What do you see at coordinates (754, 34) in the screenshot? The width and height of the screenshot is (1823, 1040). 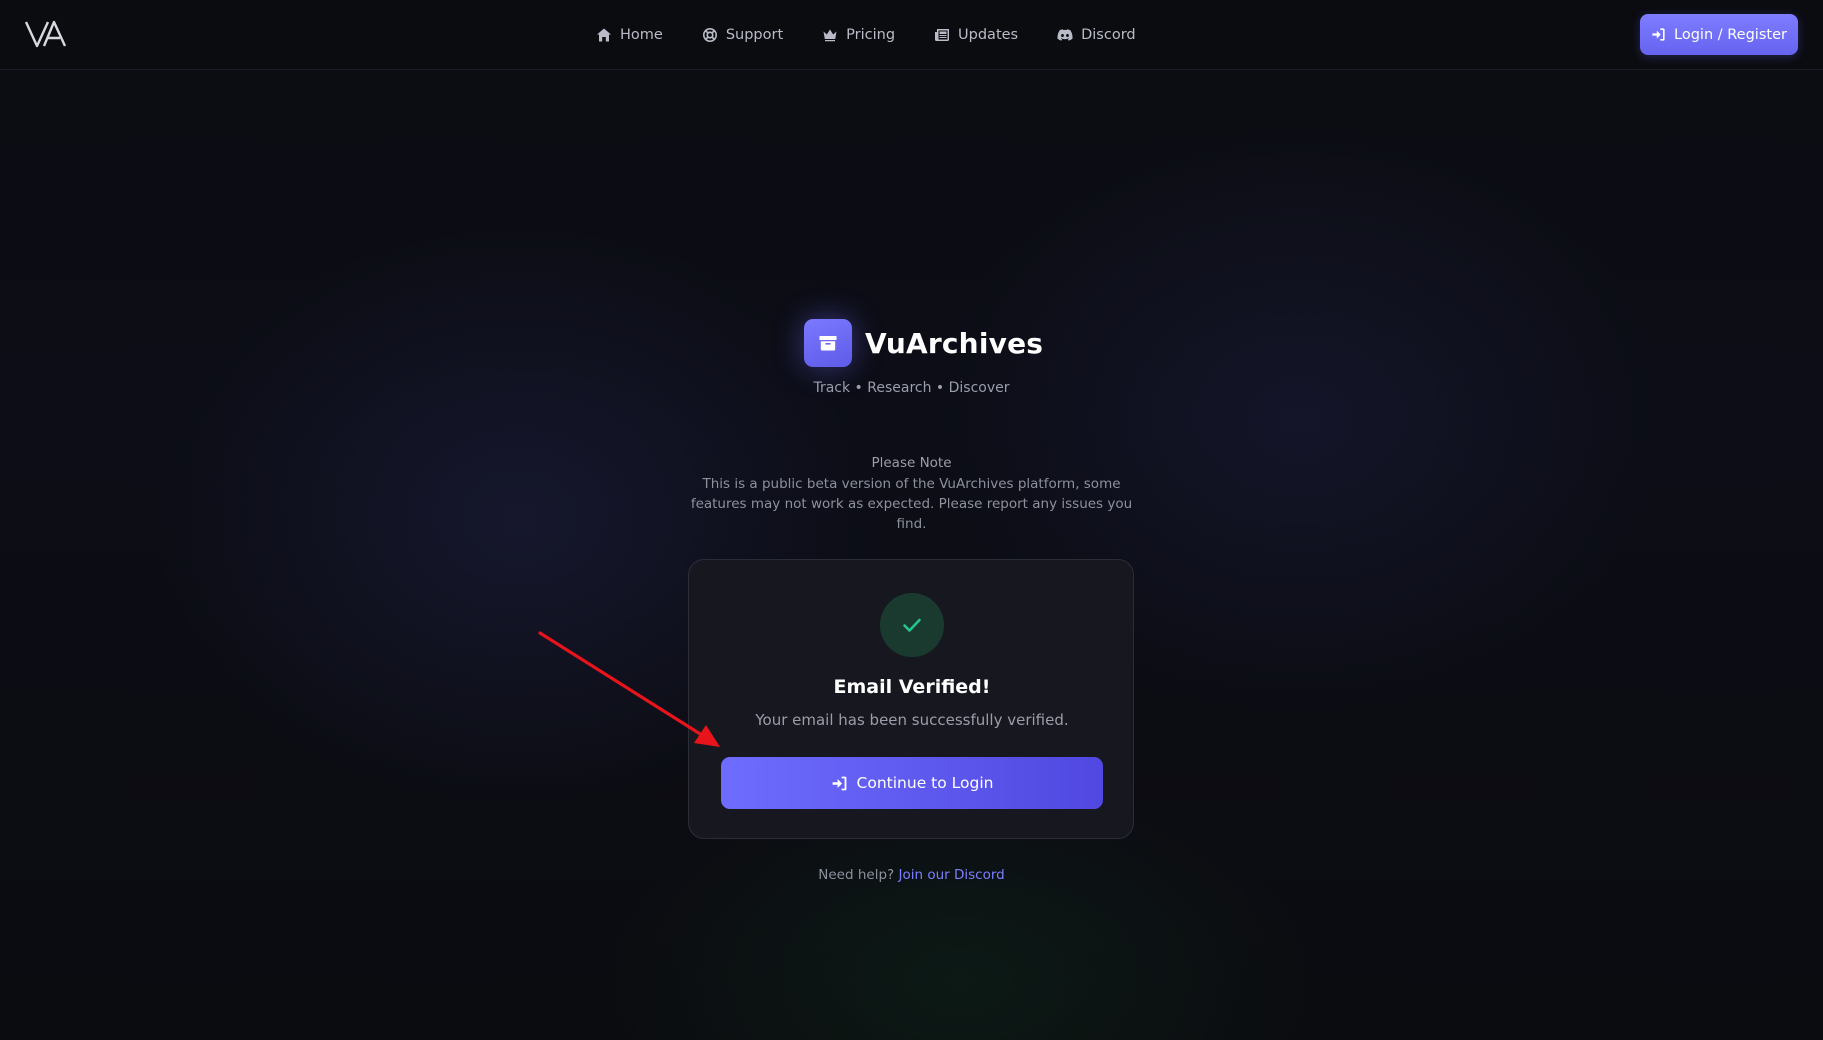 I see `nav-support-label: Support` at bounding box center [754, 34].